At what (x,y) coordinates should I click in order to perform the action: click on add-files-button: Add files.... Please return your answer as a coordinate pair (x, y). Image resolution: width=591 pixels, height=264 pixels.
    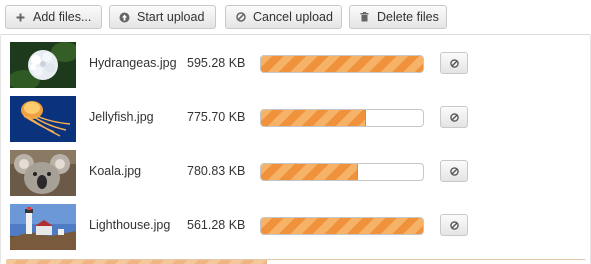
    Looking at the image, I should click on (53, 17).